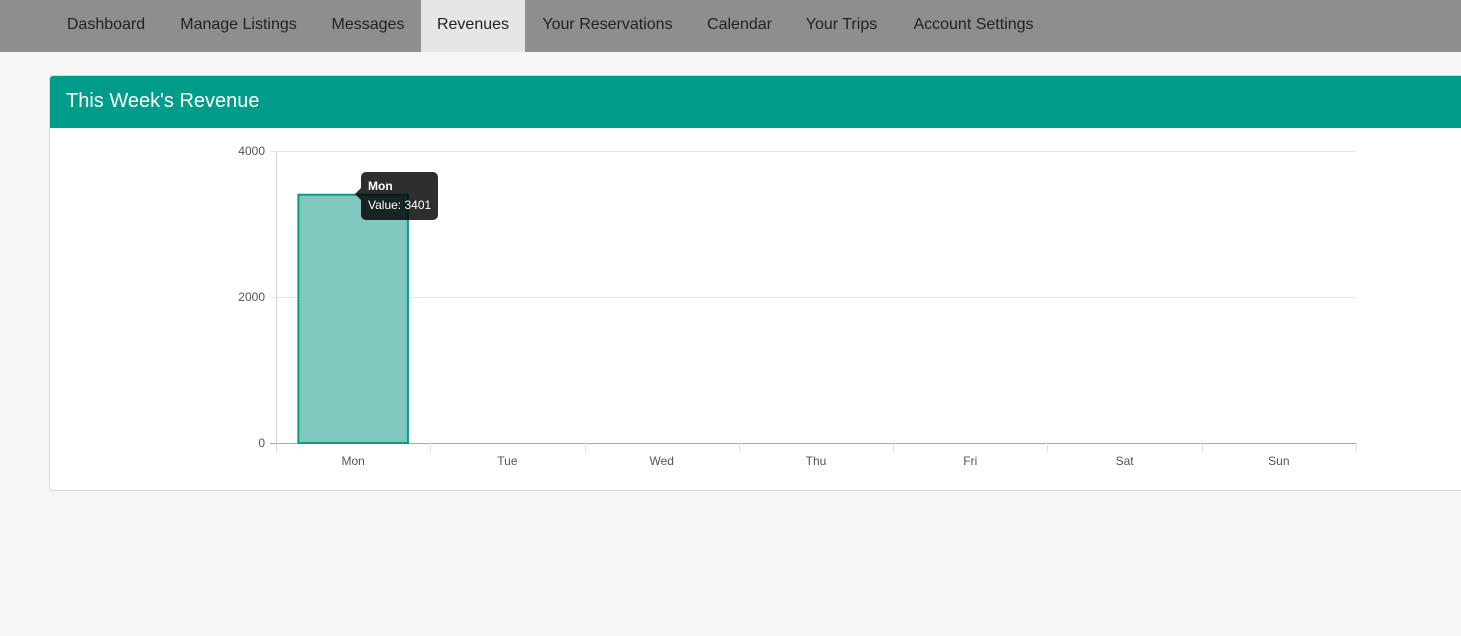 This screenshot has height=636, width=1461. I want to click on x-tick-label: Sat, so click(1125, 461).